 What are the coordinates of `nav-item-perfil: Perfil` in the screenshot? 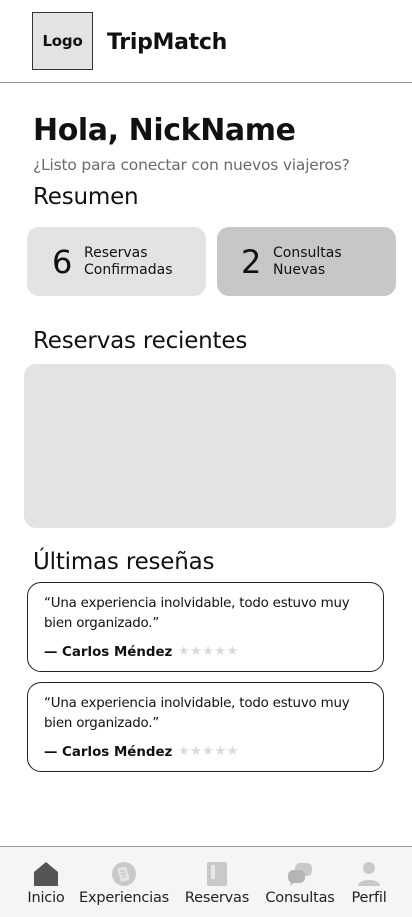 It's located at (369, 882).